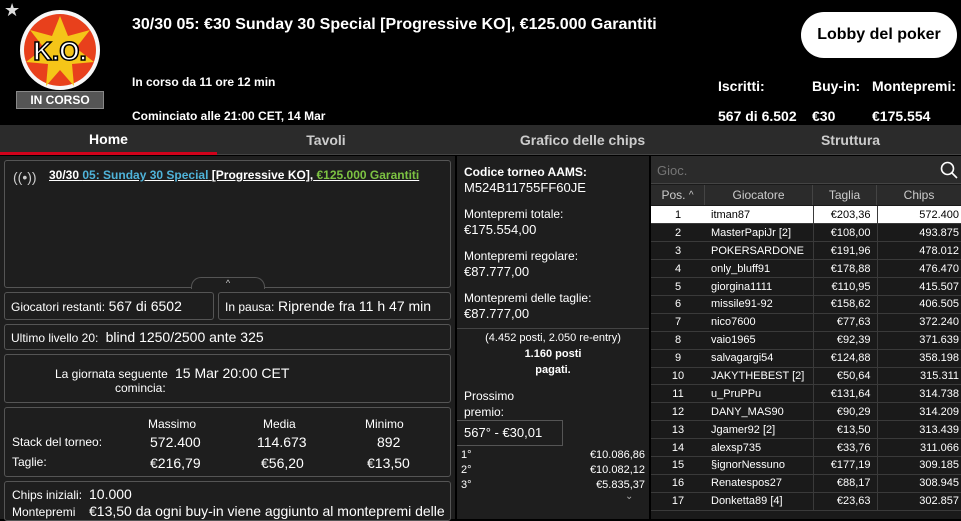 This screenshot has height=521, width=961. What do you see at coordinates (844, 358) in the screenshot?
I see `bounty-cell: €124,88` at bounding box center [844, 358].